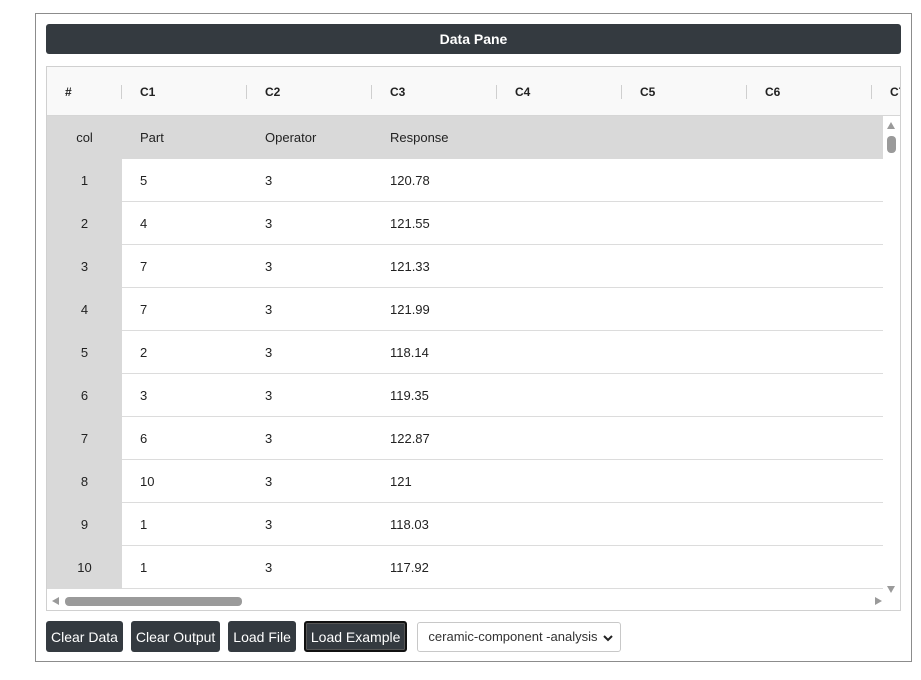 Image resolution: width=921 pixels, height=680 pixels. I want to click on grid-cell: Response, so click(434, 137).